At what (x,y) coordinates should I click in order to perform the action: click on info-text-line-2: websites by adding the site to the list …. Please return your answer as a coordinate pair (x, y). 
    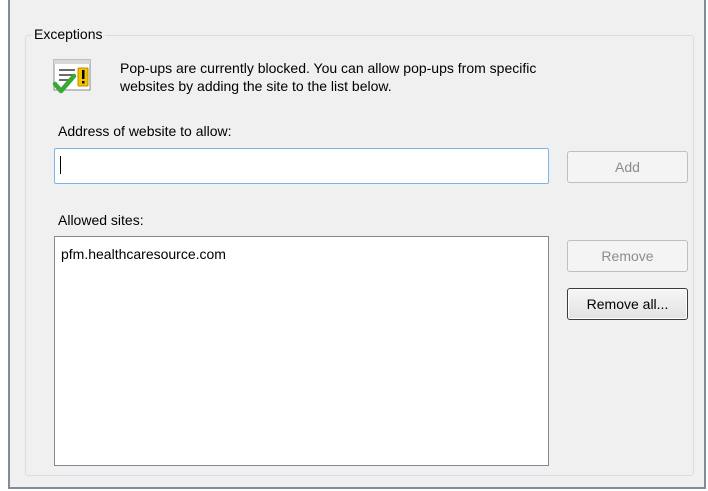
    Looking at the image, I should click on (256, 86).